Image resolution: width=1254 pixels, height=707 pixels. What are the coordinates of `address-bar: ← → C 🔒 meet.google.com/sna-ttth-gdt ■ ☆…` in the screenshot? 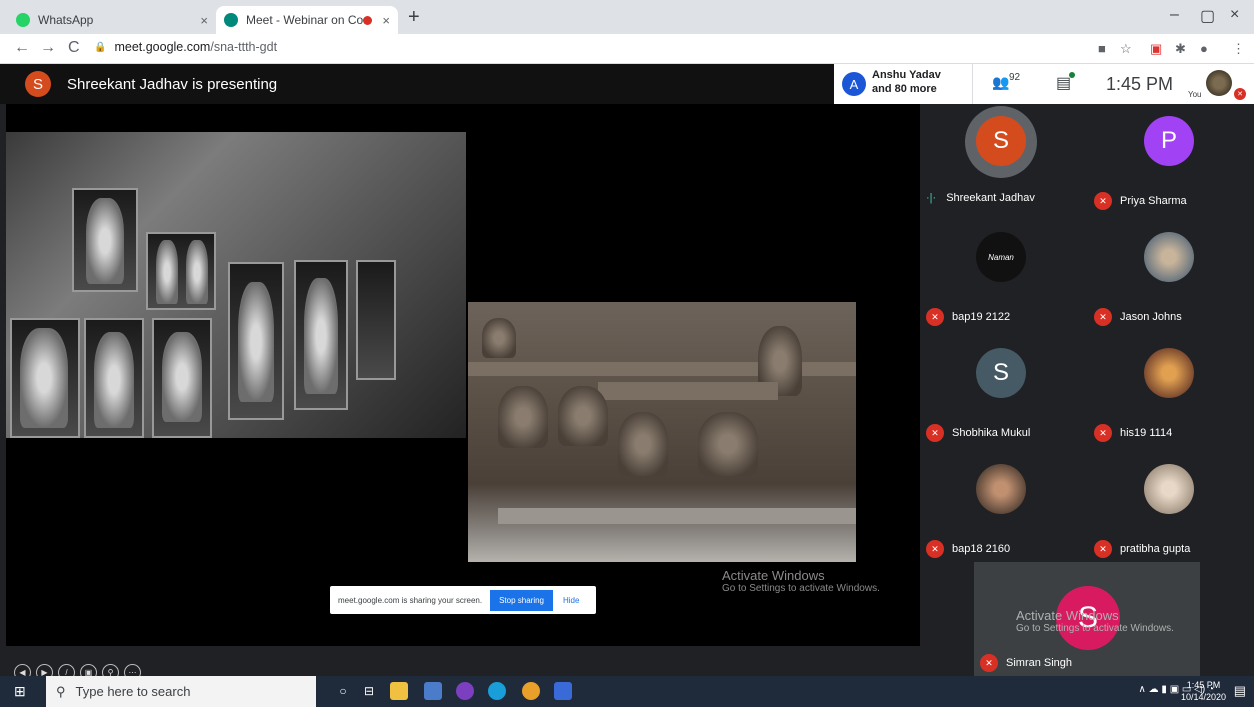 It's located at (627, 49).